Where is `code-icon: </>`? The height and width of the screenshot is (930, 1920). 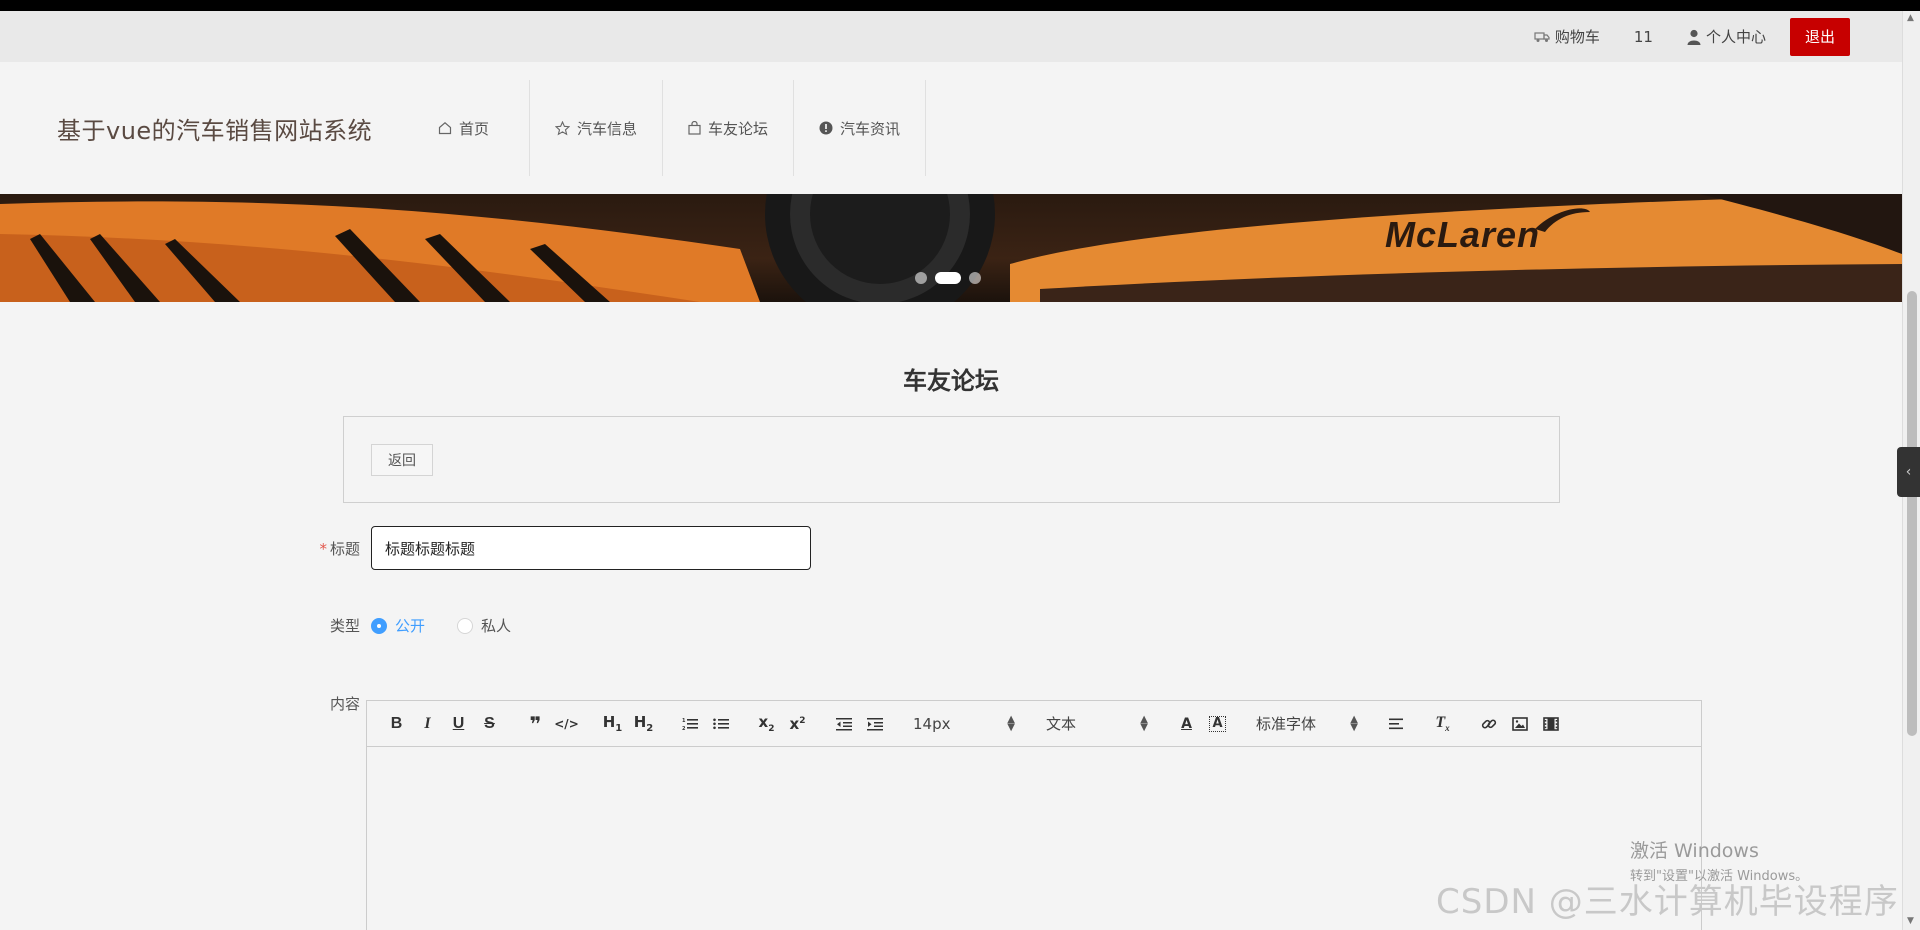 code-icon: </> is located at coordinates (566, 723).